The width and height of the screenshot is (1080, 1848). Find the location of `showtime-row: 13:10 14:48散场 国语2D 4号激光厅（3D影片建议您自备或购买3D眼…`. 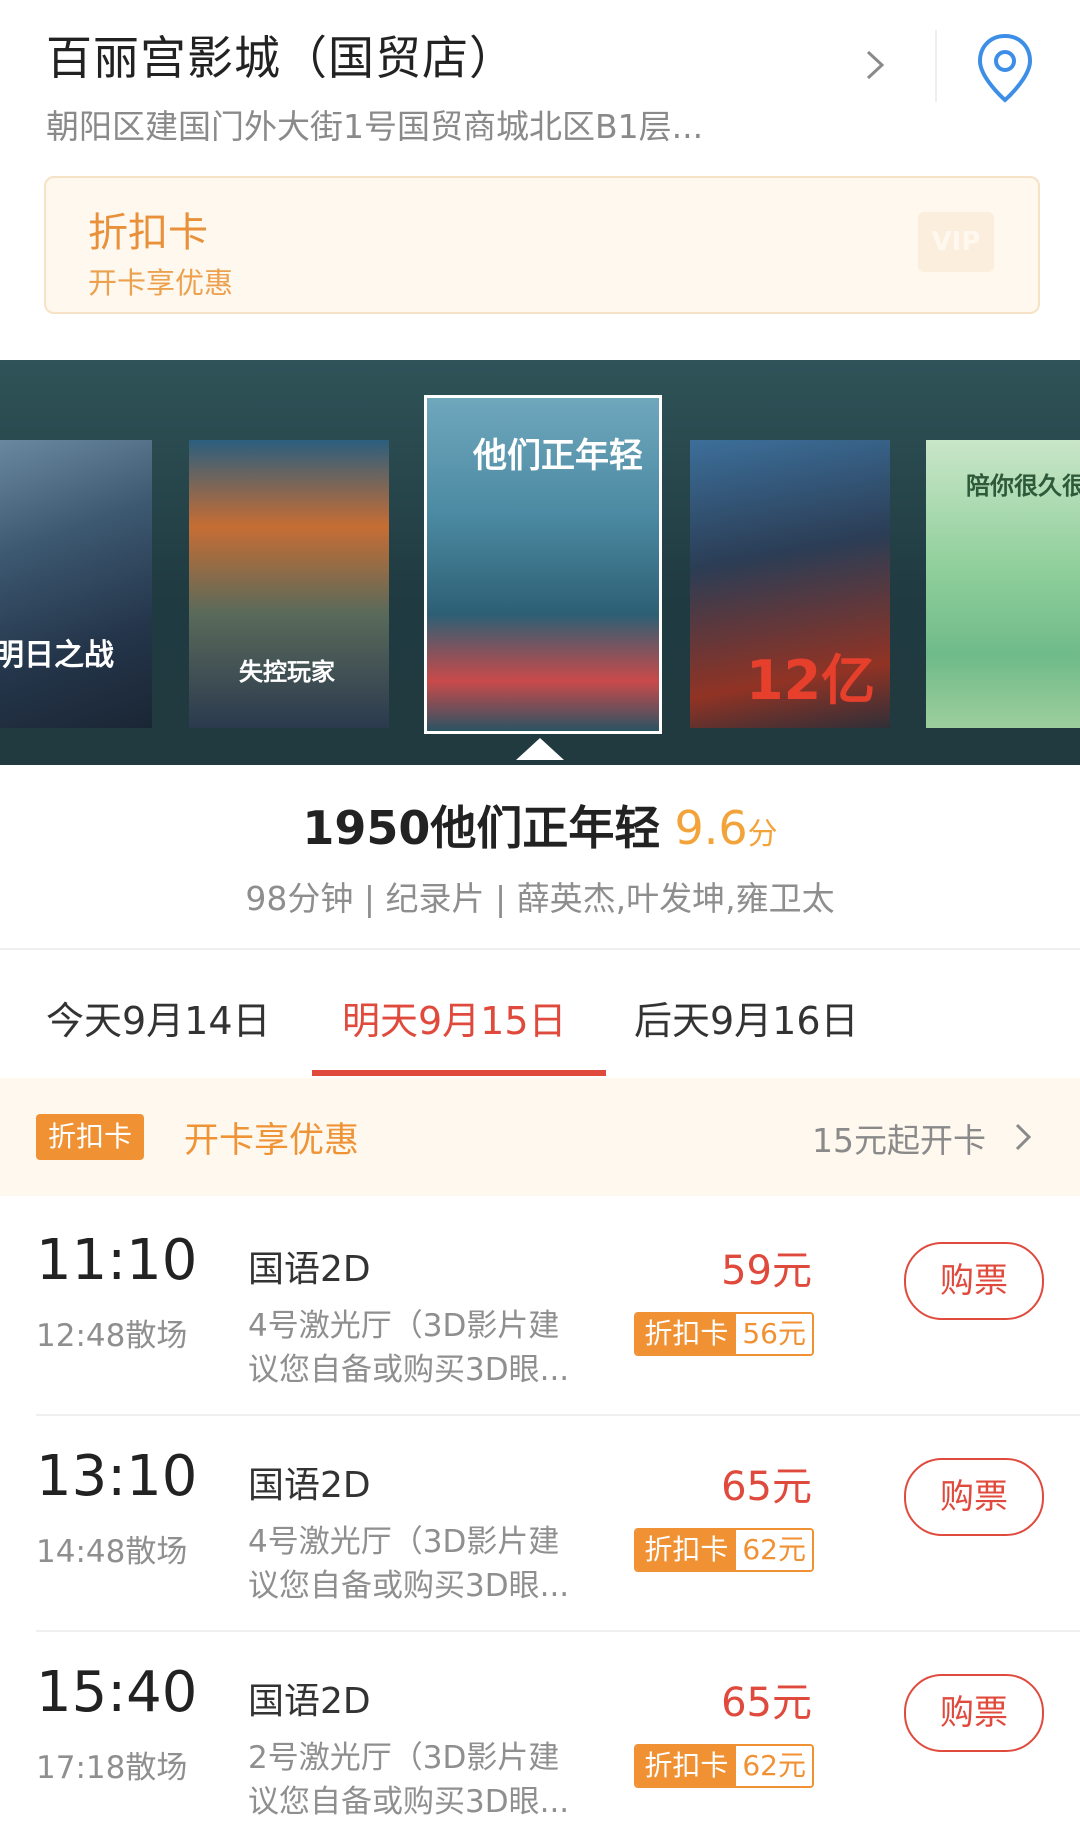

showtime-row: 13:10 14:48散场 国语2D 4号激光厅（3D影片建议您自备或购买3D眼… is located at coordinates (540, 1524).